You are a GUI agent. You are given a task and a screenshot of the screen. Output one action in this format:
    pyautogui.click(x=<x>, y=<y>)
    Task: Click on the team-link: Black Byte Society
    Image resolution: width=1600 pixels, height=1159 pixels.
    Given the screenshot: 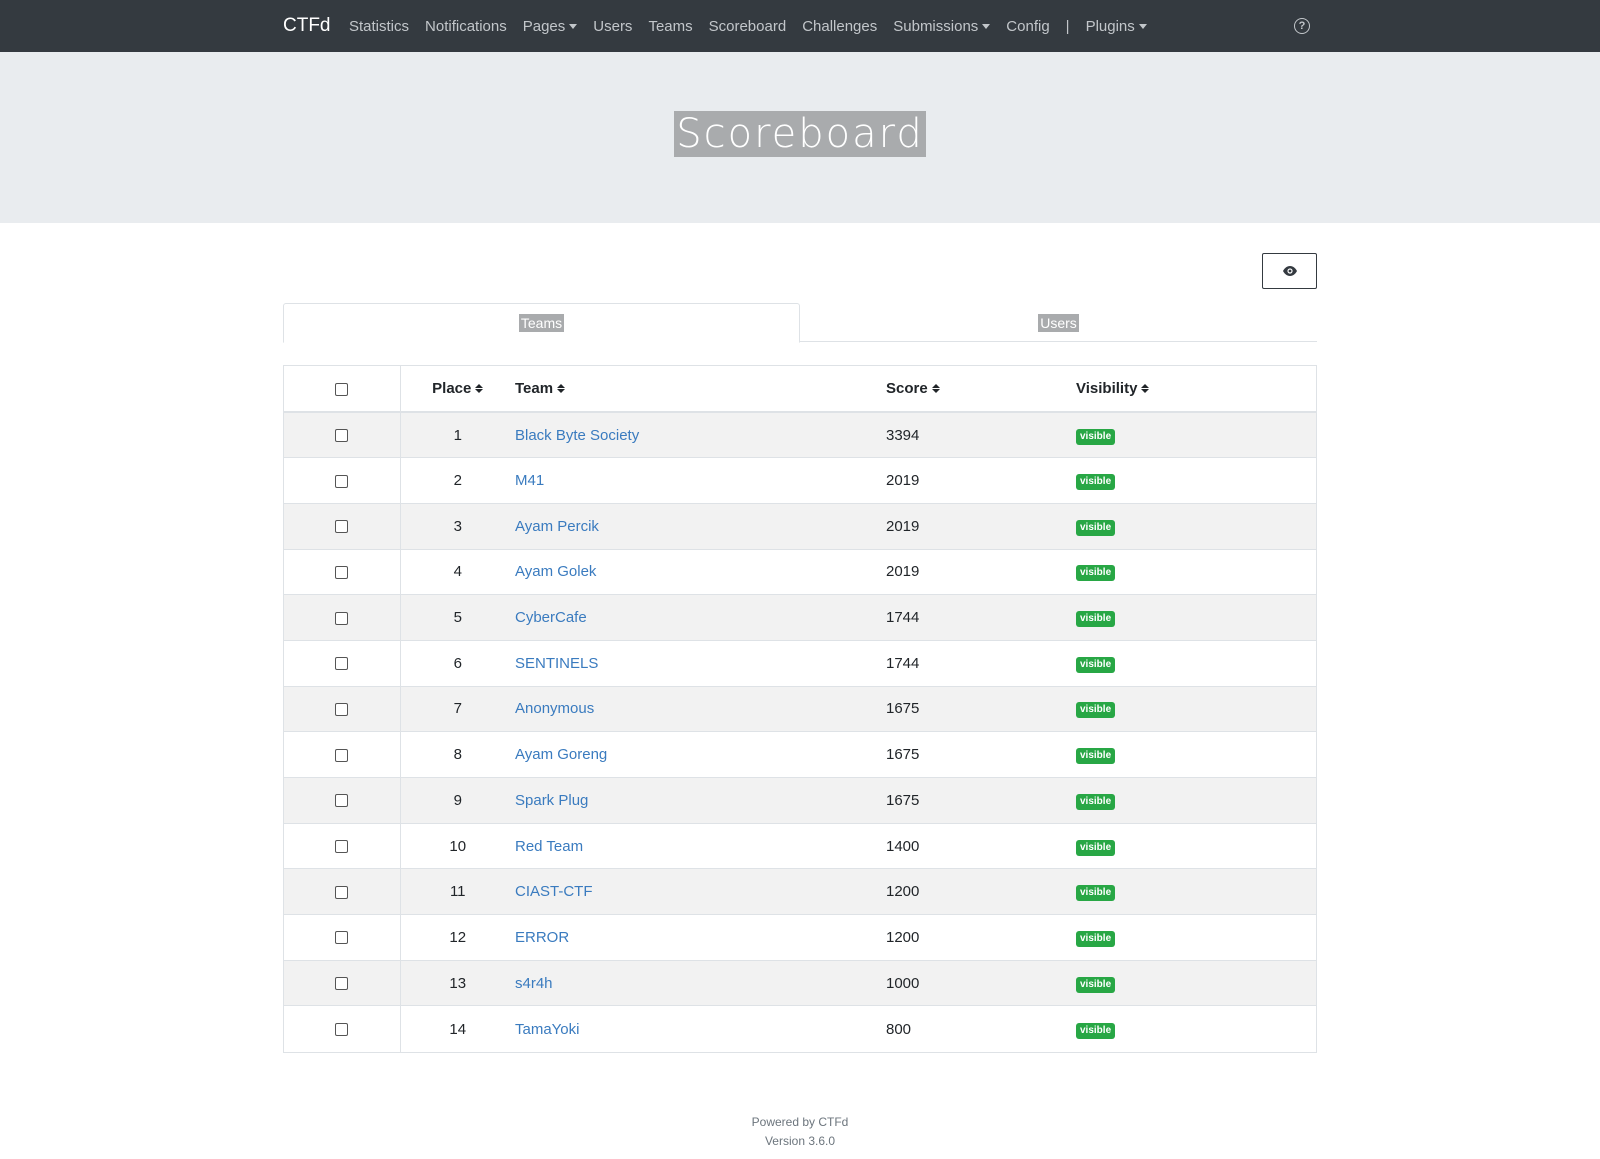 What is the action you would take?
    pyautogui.click(x=577, y=435)
    